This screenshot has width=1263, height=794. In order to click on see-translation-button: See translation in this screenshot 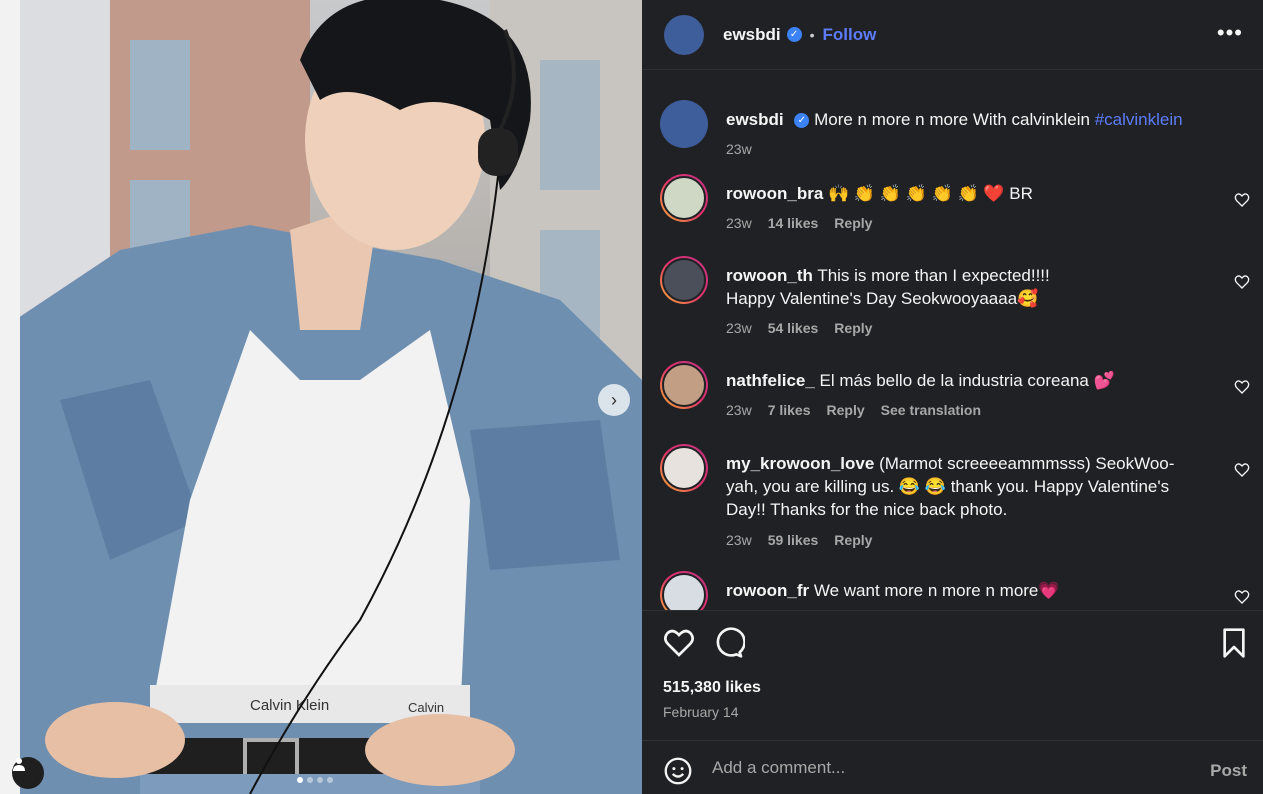, I will do `click(931, 410)`.